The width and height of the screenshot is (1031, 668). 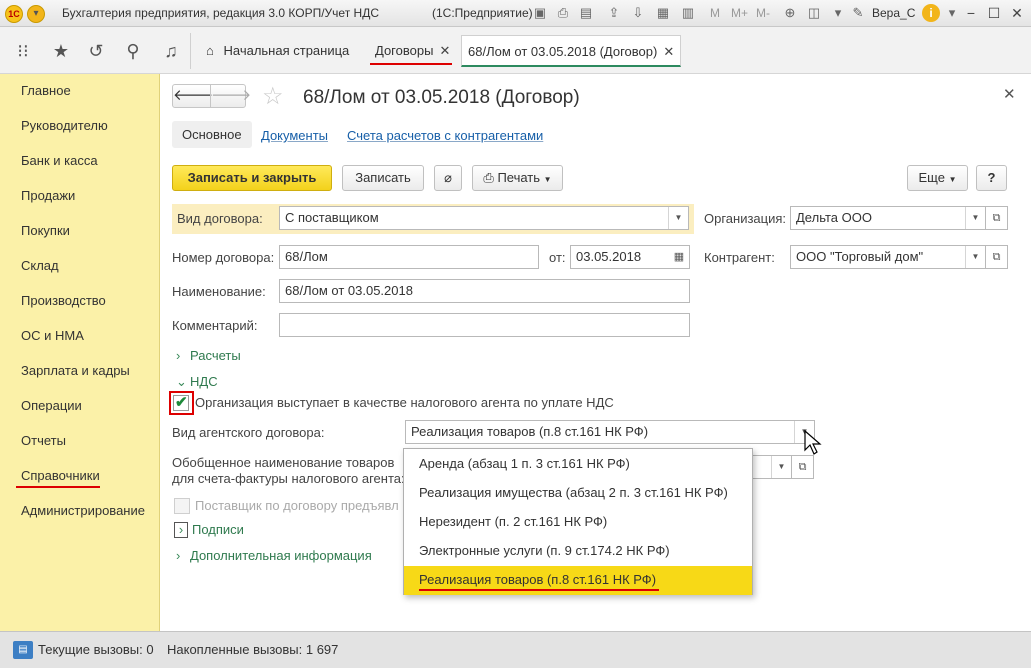 I want to click on dropdown-option: Нерезидент (п. 2 ст.161 НК РФ), so click(x=578, y=522).